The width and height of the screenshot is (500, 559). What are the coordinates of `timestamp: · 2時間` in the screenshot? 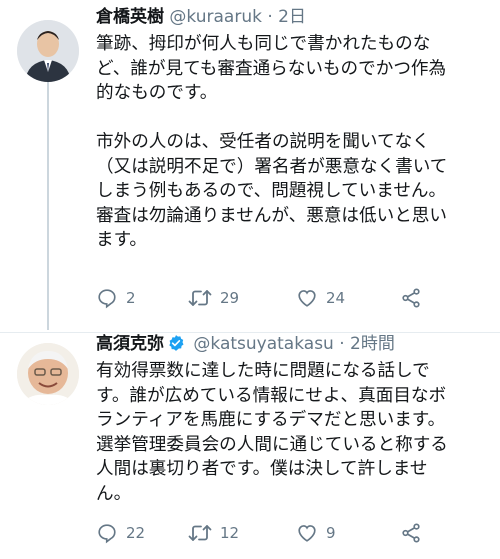 It's located at (367, 344).